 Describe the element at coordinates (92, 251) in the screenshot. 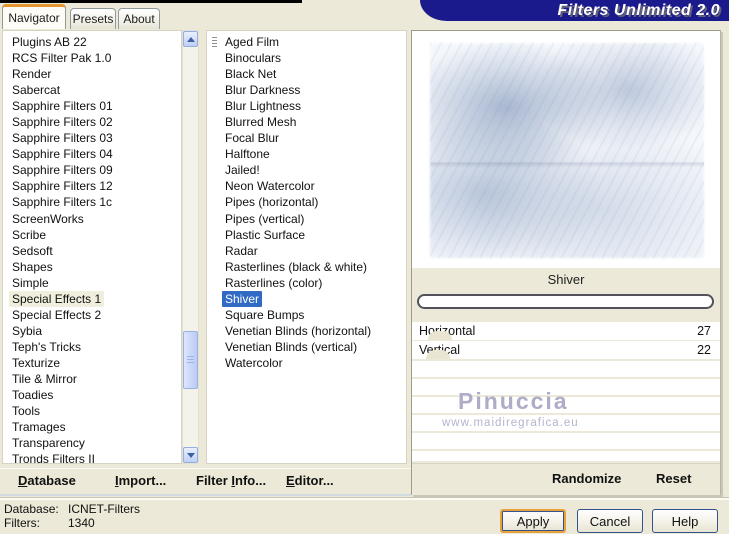

I see `list-item: Sedsoft` at that location.